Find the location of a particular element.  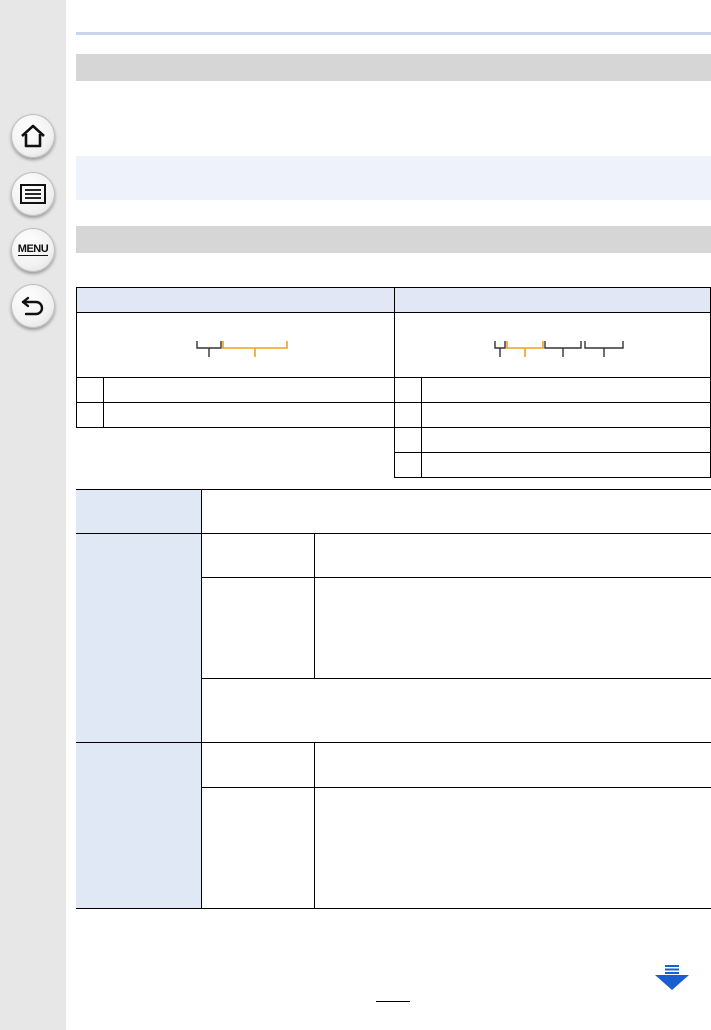

back-button is located at coordinates (33, 306).